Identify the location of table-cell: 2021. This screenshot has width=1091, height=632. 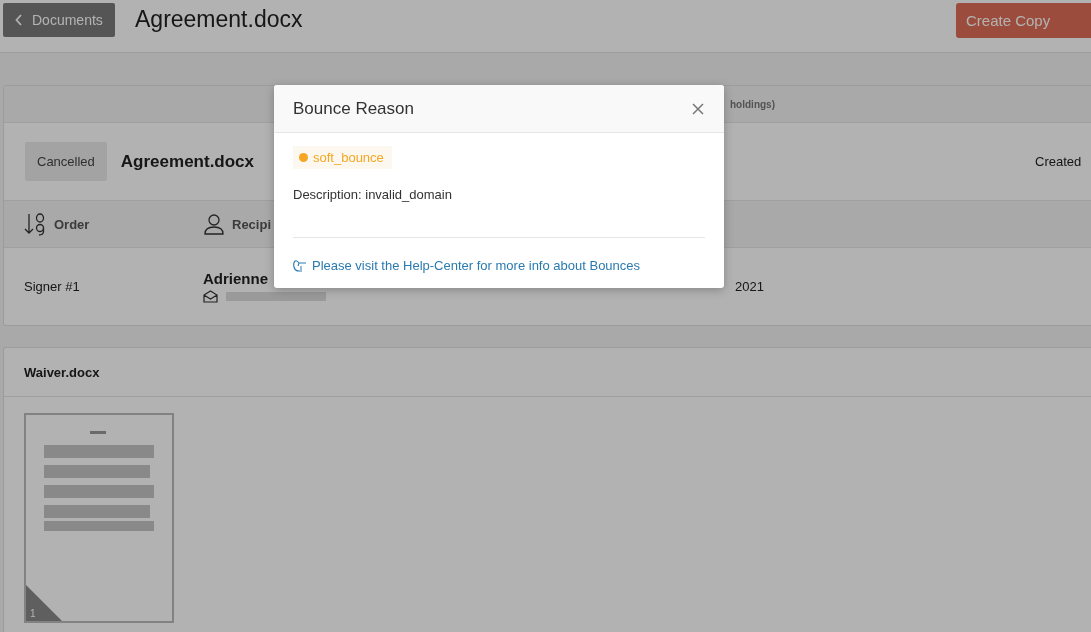
(749, 286).